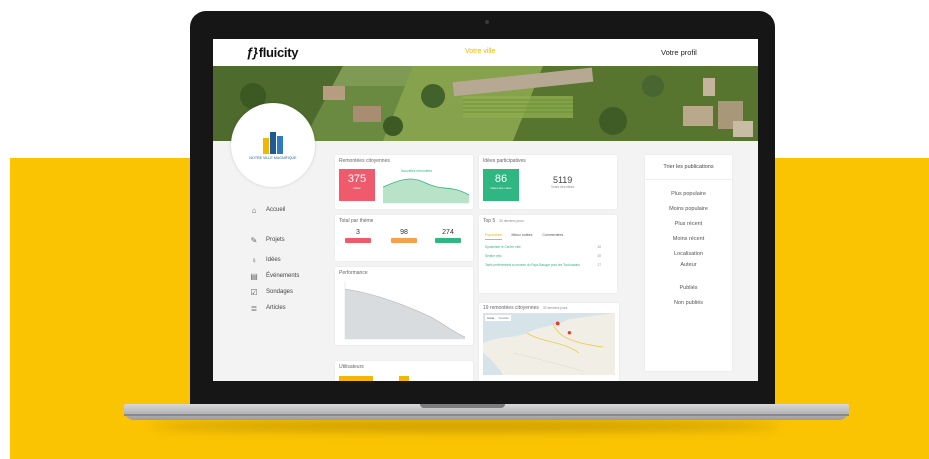  What do you see at coordinates (688, 224) in the screenshot?
I see `sort-option-plus-recent: Plus récent` at bounding box center [688, 224].